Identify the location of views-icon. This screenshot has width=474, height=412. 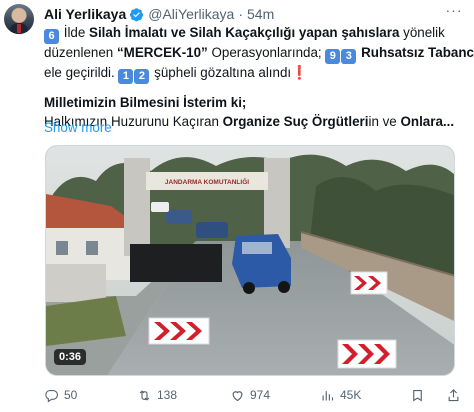
(328, 395).